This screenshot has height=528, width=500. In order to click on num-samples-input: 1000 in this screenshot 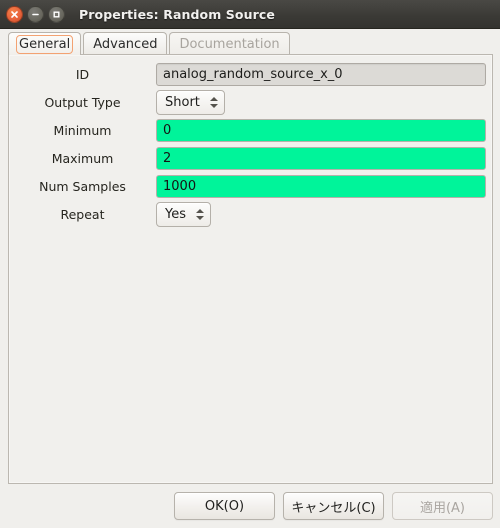, I will do `click(321, 186)`.